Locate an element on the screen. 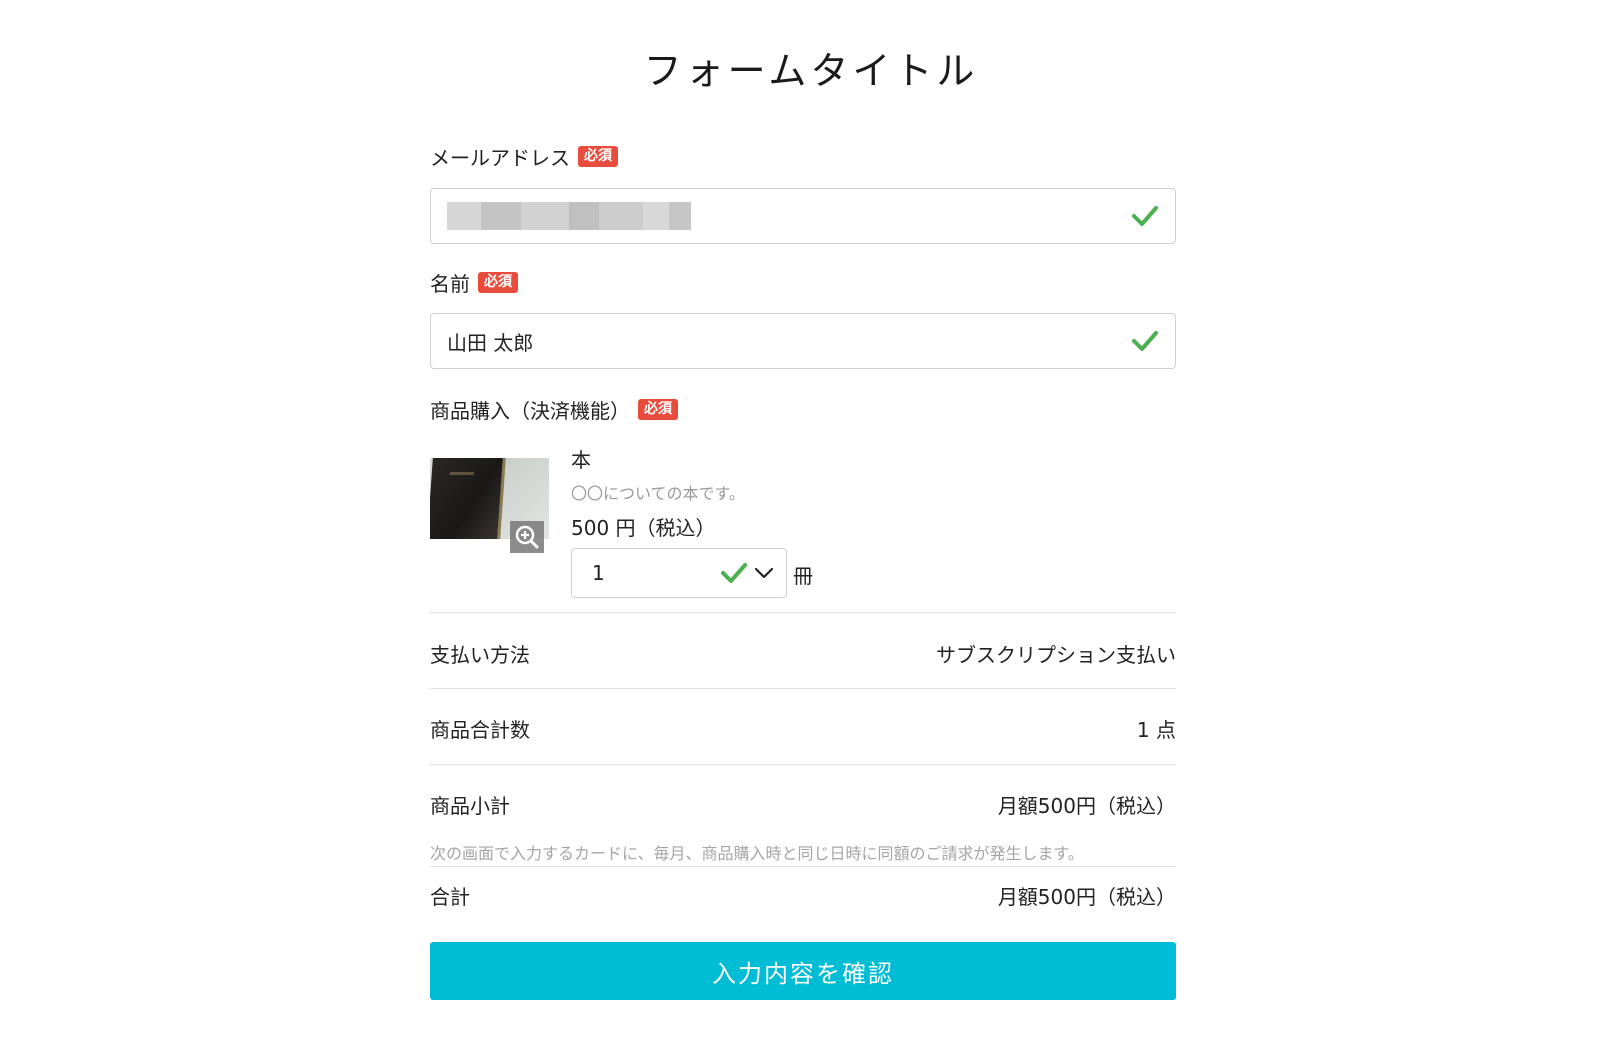 The height and width of the screenshot is (1040, 1622). quantity-unit: 冊 is located at coordinates (803, 576).